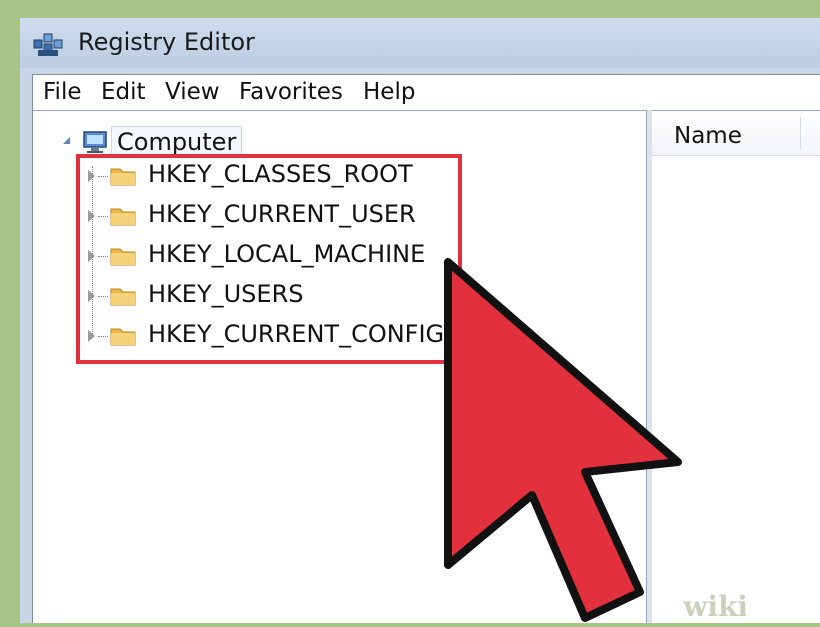 The height and width of the screenshot is (627, 820). Describe the element at coordinates (420, 43) in the screenshot. I see `title-bar: Registry Editor` at that location.